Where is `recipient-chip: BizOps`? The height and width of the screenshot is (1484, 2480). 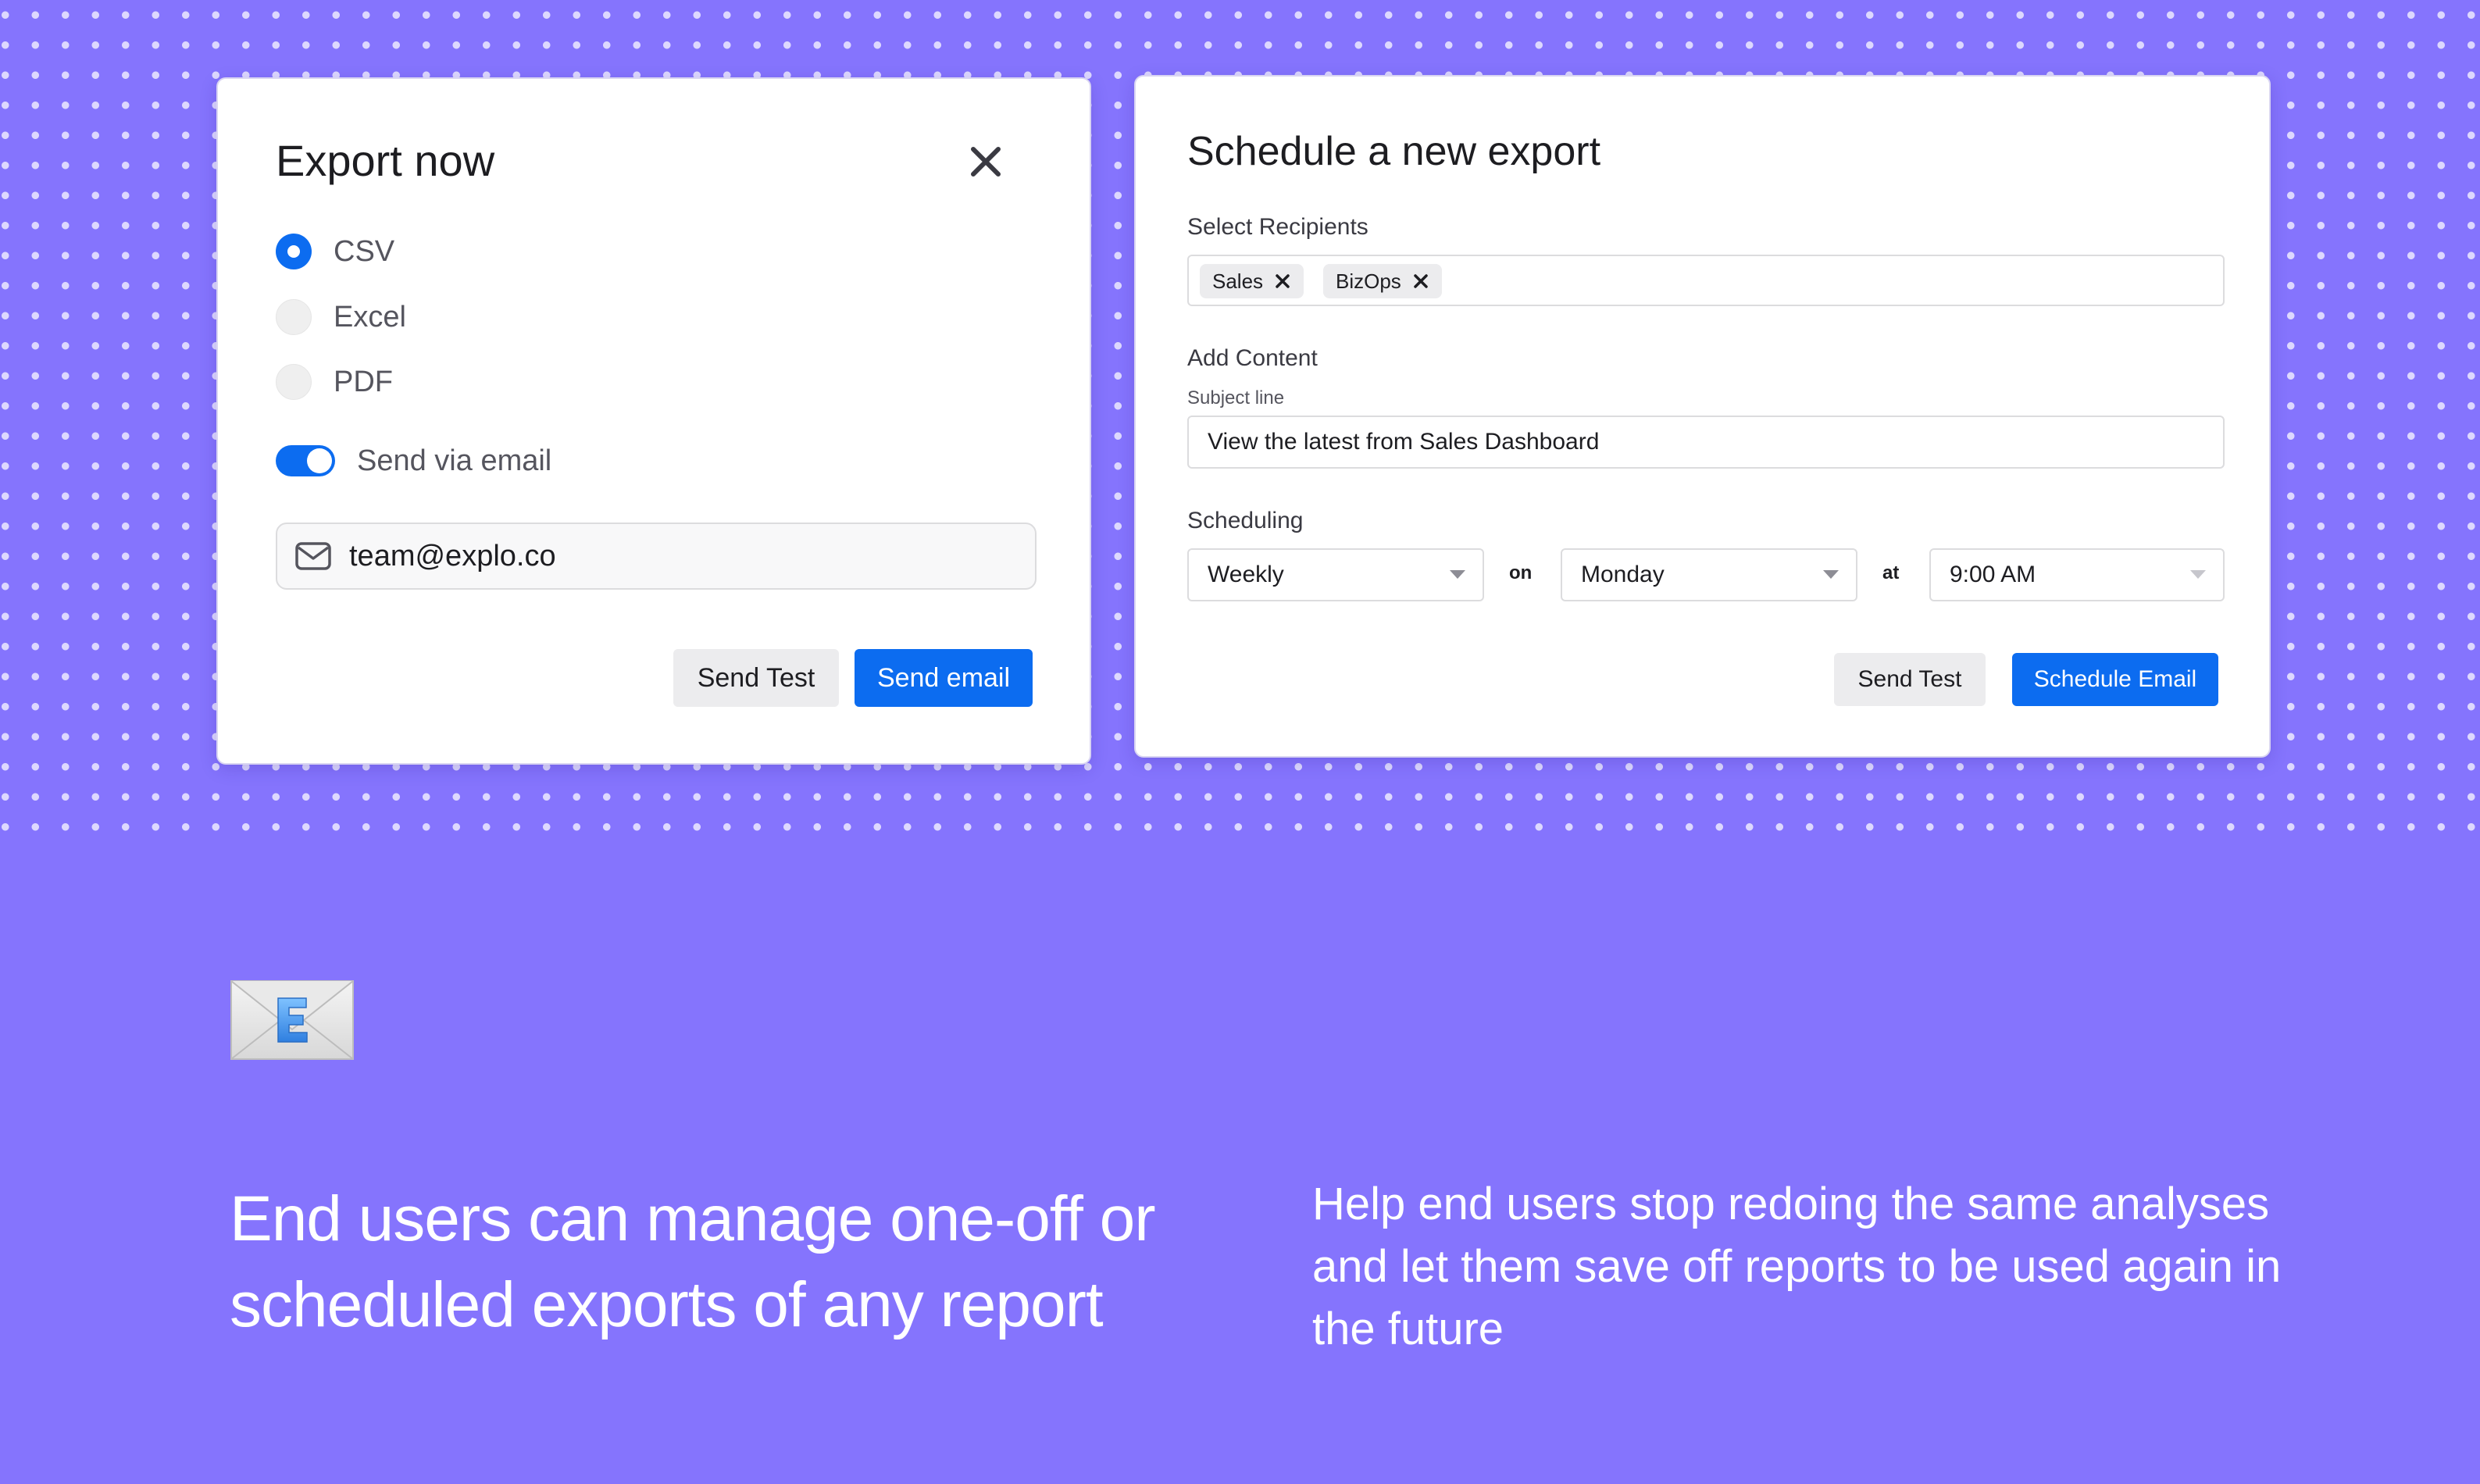
recipient-chip: BizOps is located at coordinates (1382, 281).